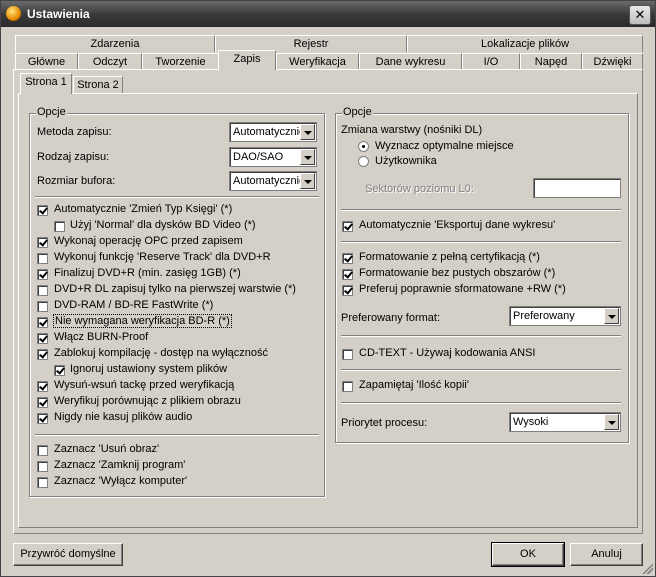  I want to click on ok-button: OK, so click(528, 554).